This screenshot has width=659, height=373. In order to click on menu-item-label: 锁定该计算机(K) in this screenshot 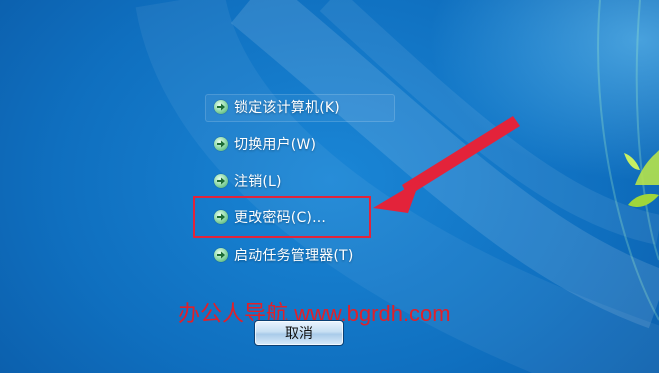, I will do `click(287, 108)`.